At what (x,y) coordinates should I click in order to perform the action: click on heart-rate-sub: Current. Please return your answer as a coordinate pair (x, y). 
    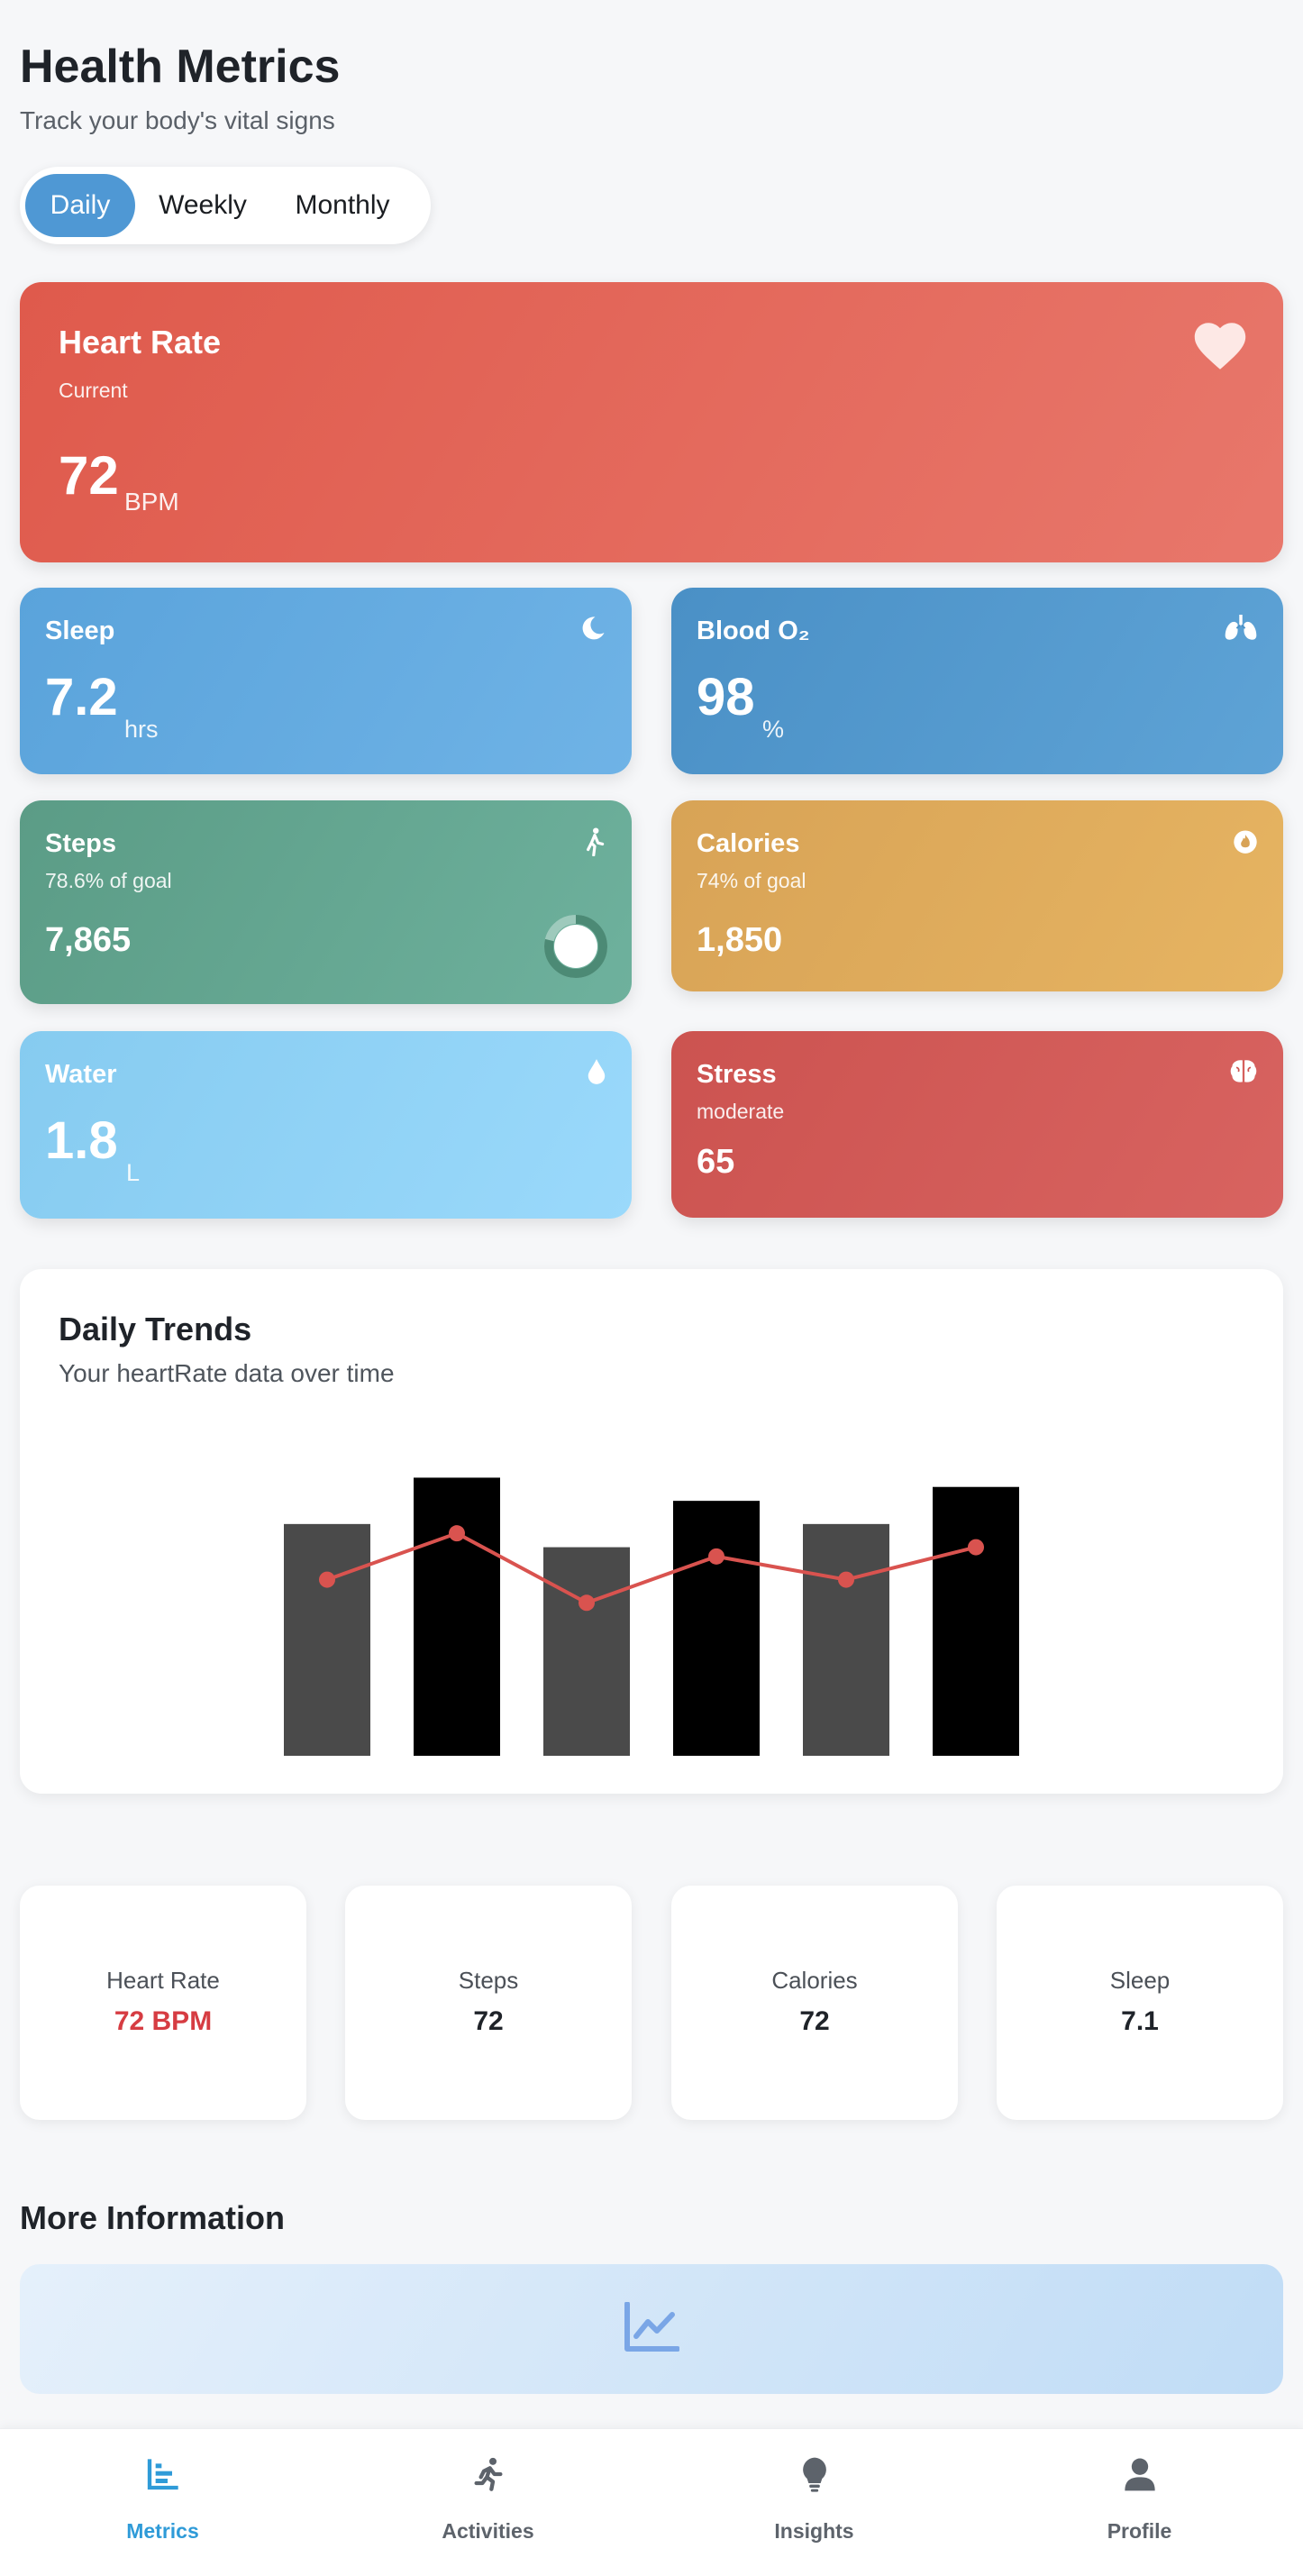
    Looking at the image, I should click on (93, 390).